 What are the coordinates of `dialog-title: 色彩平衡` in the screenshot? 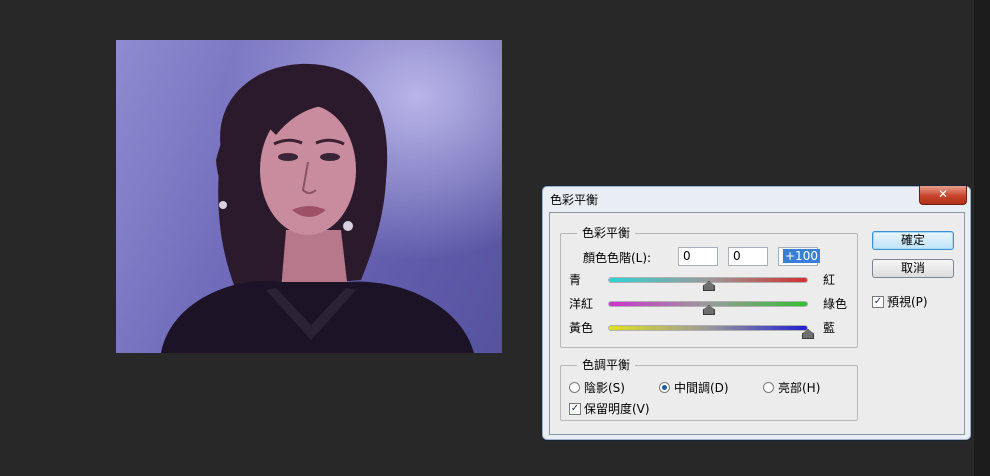 It's located at (574, 200).